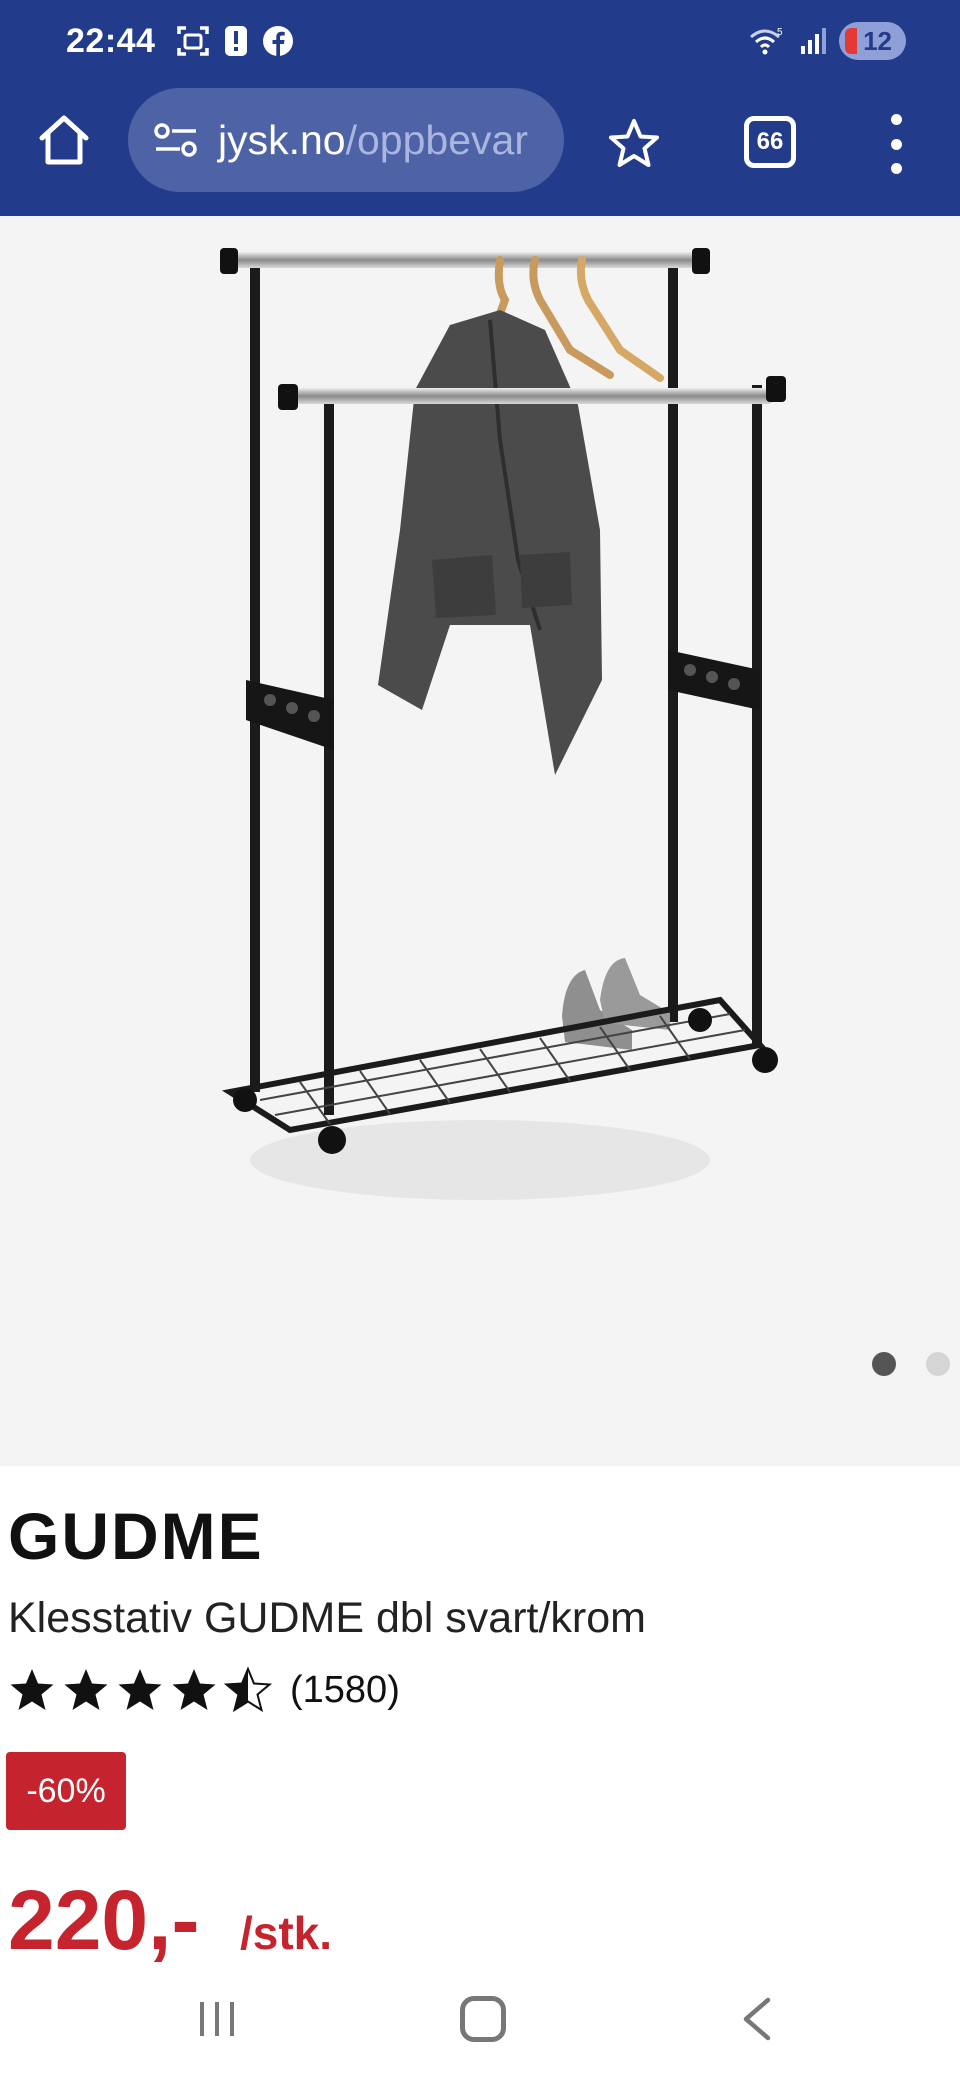 The width and height of the screenshot is (960, 2080). Describe the element at coordinates (480, 43) in the screenshot. I see `status-bar: 22:44 5 12` at that location.